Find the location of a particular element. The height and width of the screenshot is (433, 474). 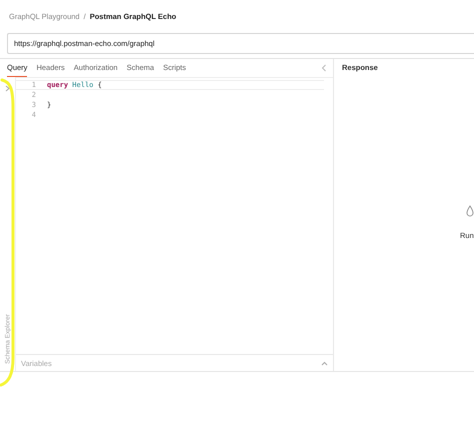

collapse-icon is located at coordinates (324, 68).